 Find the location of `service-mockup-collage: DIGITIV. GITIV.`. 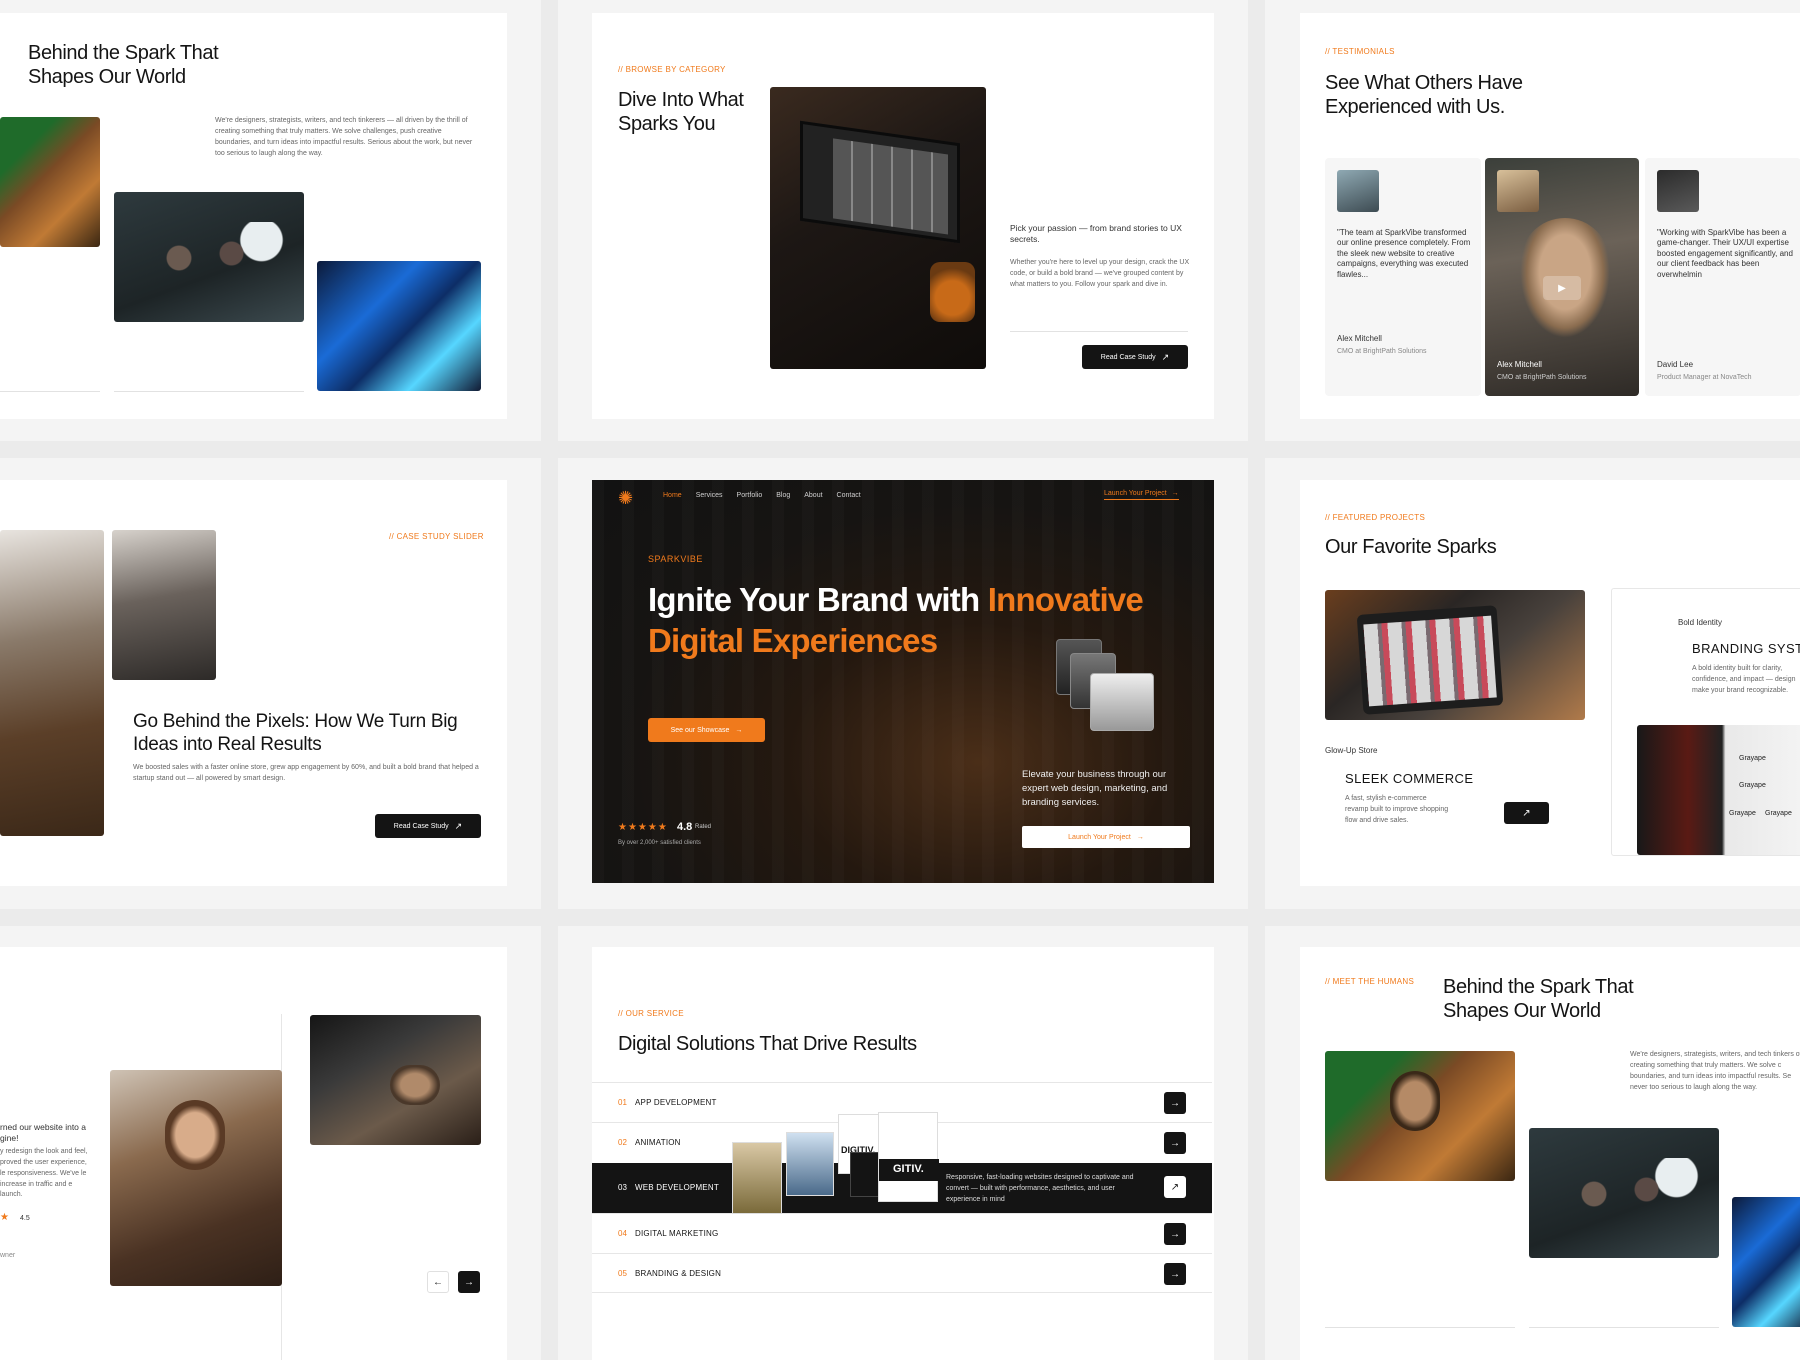

service-mockup-collage: DIGITIV. GITIV. is located at coordinates (837, 1167).